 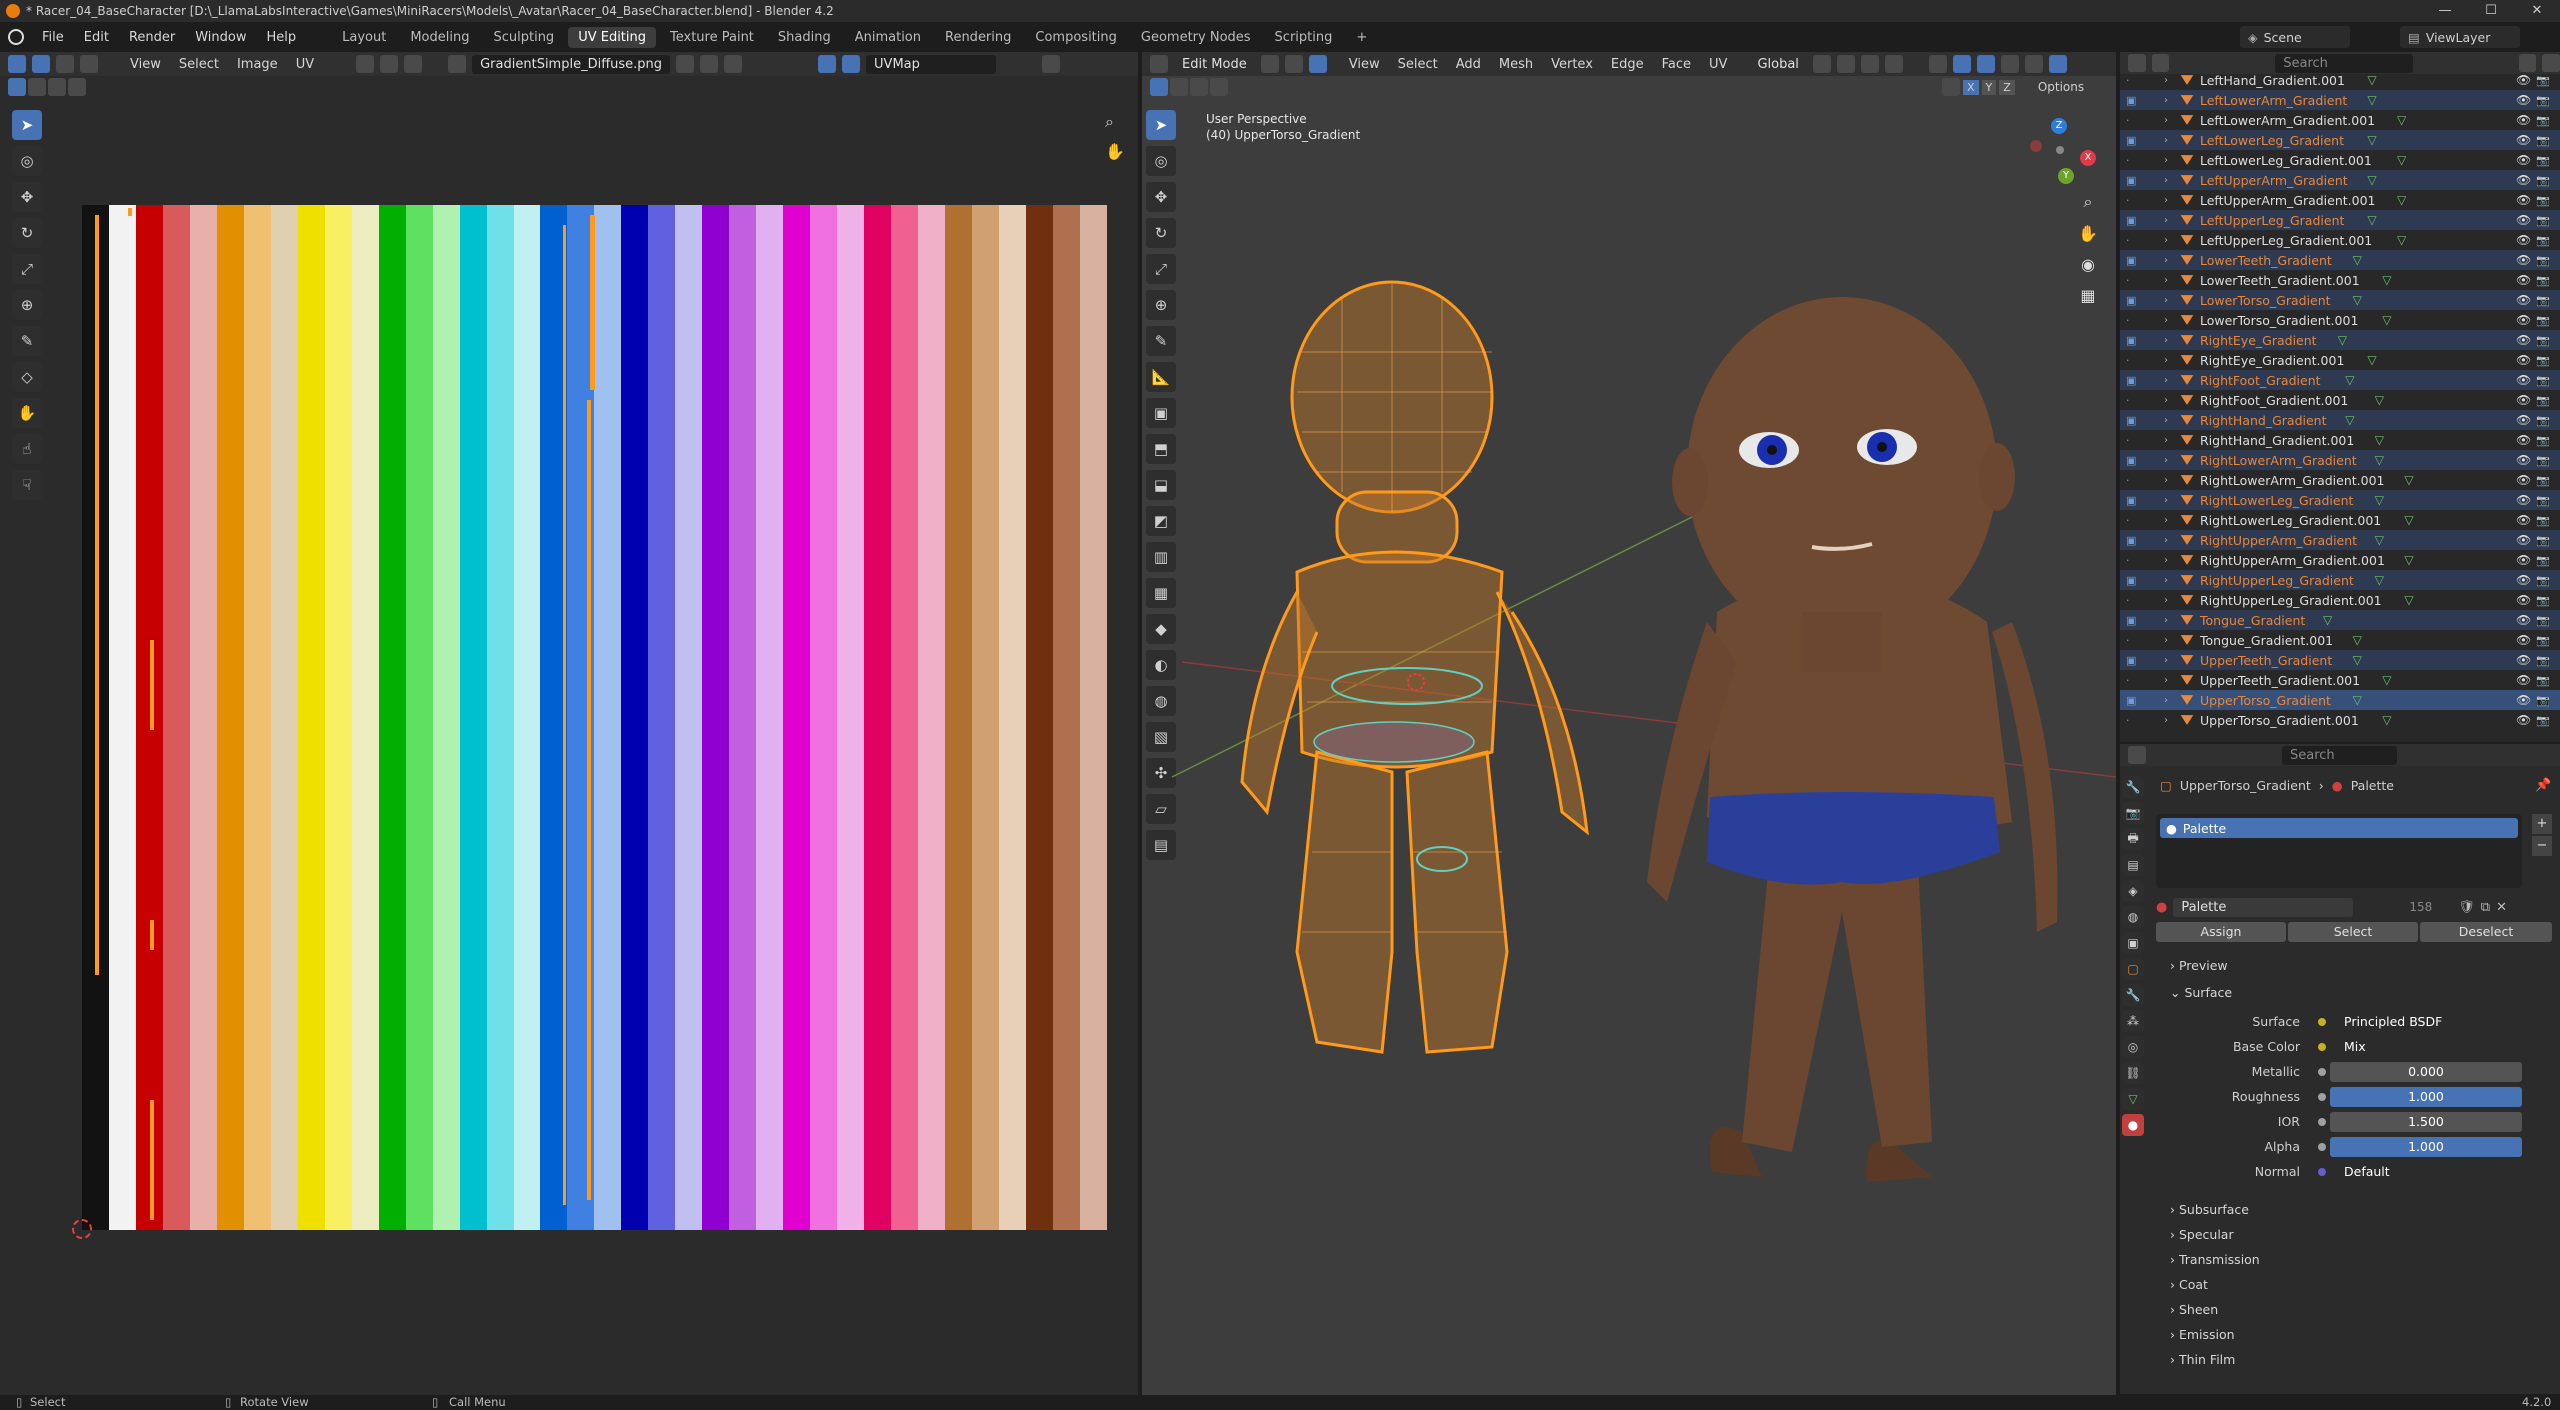 I want to click on rip-tool-icon: ◇, so click(x=27, y=377).